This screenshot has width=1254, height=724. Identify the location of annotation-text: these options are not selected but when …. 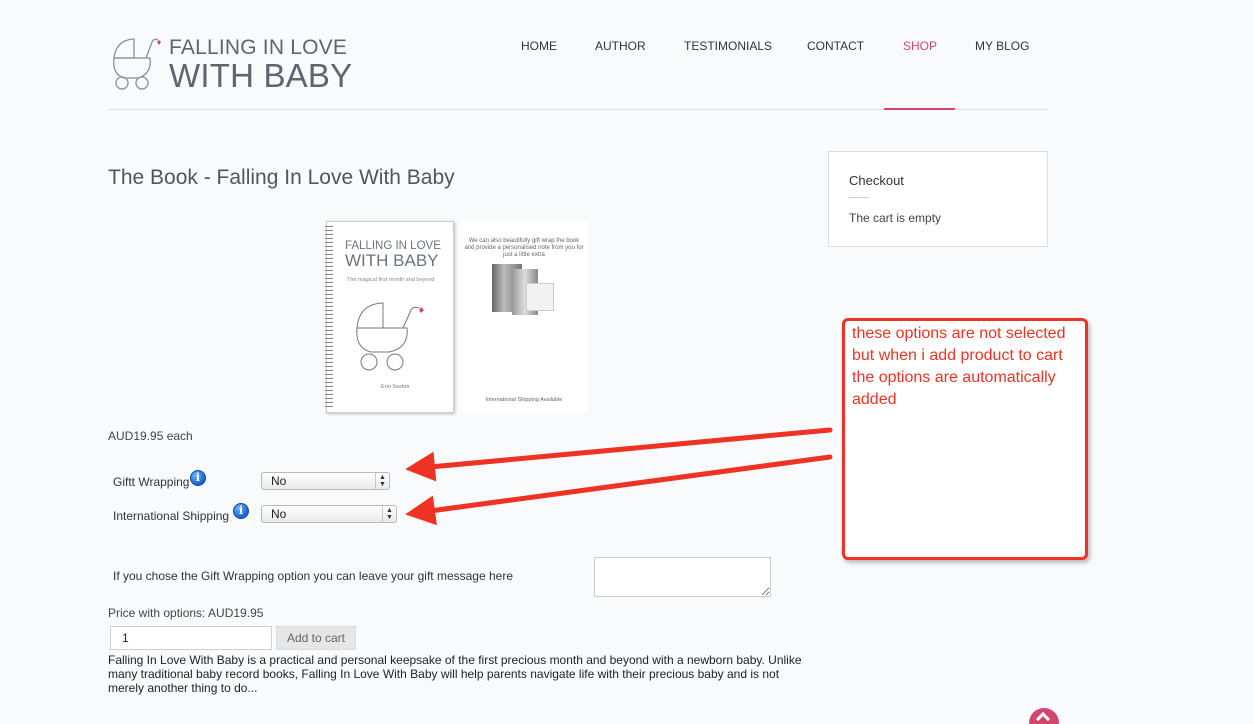
(959, 366).